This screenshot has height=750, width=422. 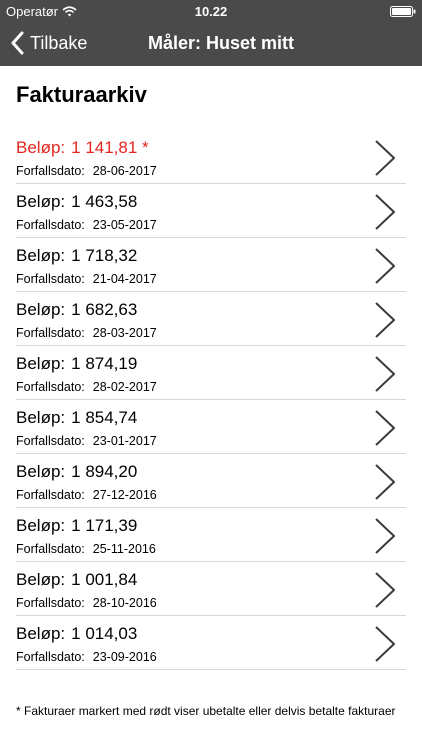 What do you see at coordinates (110, 147) in the screenshot?
I see `amount-value: 1 141,81 *` at bounding box center [110, 147].